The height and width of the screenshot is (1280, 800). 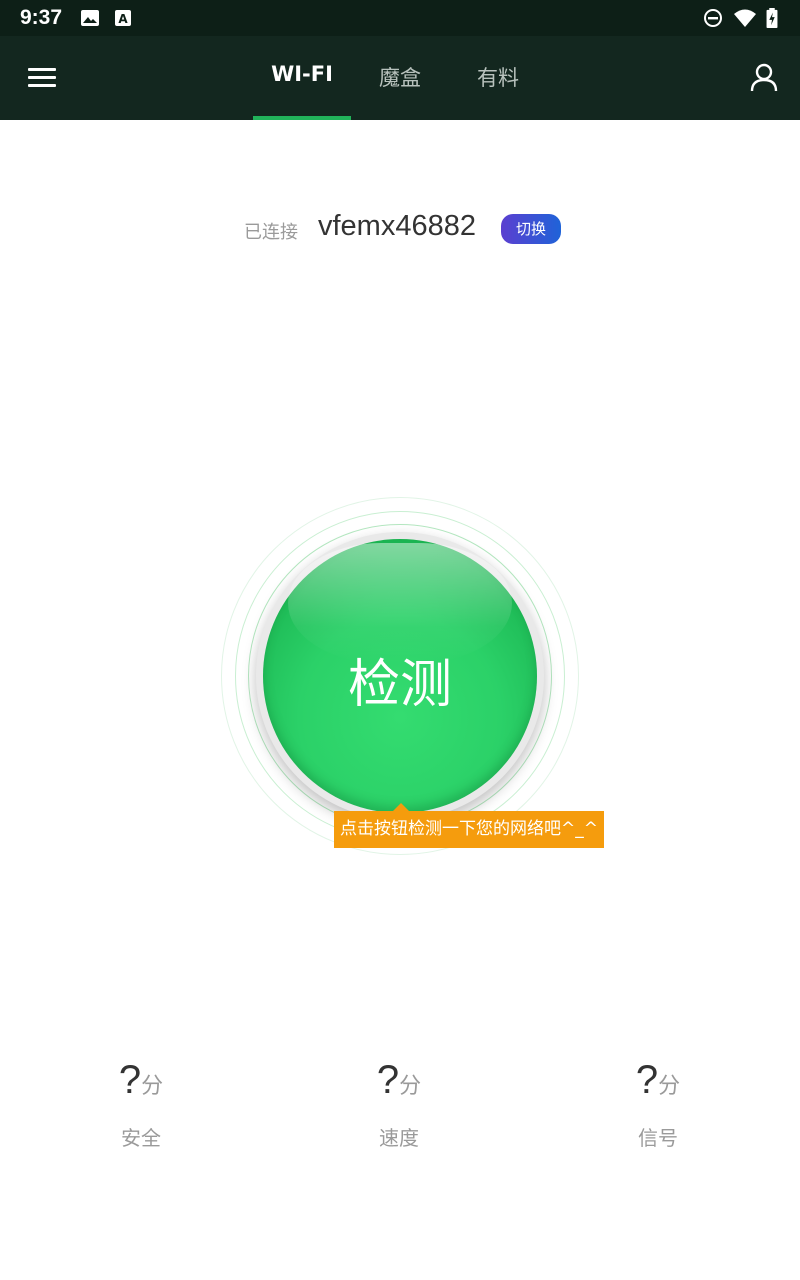 I want to click on menu-icon, so click(x=42, y=69).